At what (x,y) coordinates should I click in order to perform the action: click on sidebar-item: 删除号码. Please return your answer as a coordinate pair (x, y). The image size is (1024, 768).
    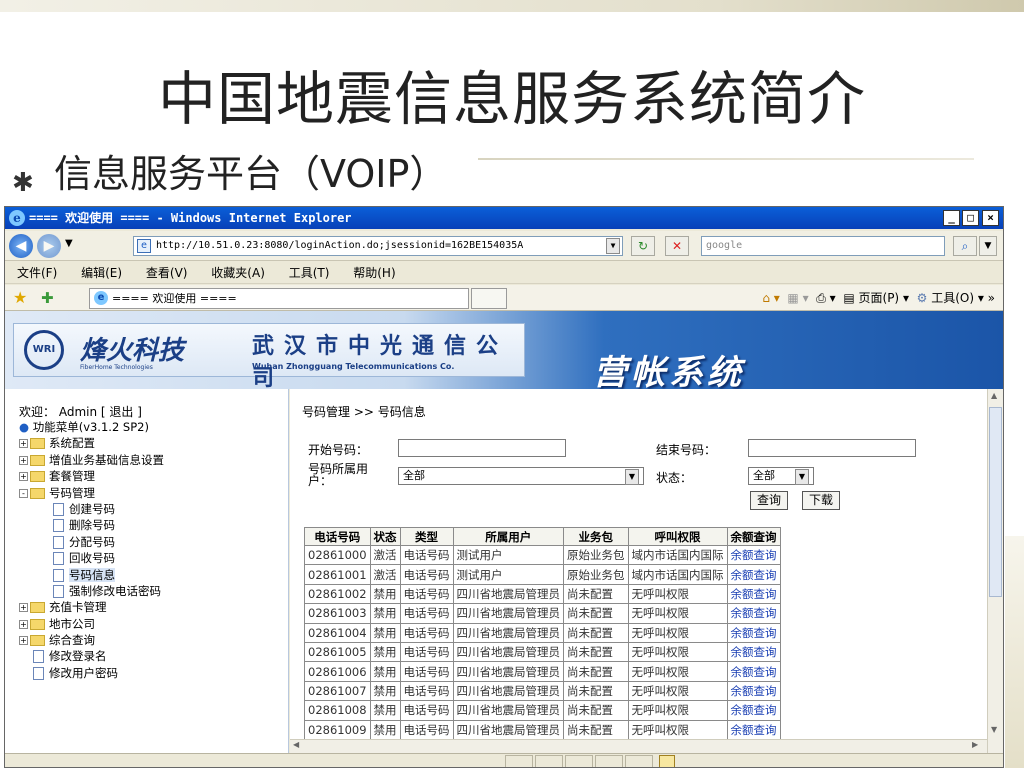
    Looking at the image, I should click on (91, 525).